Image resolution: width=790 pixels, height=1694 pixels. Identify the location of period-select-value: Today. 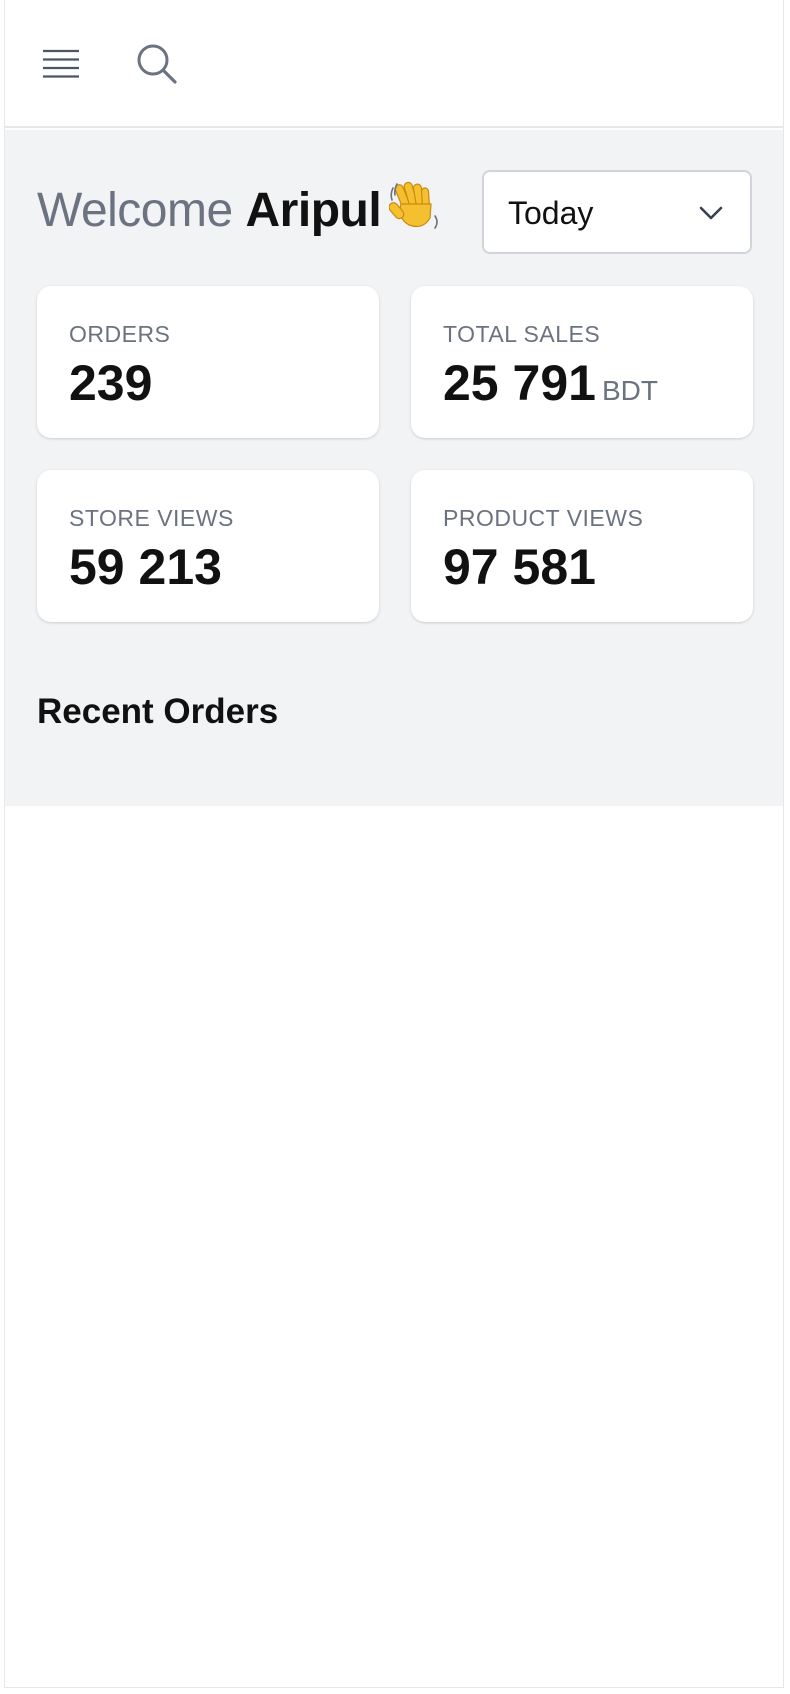
(551, 213).